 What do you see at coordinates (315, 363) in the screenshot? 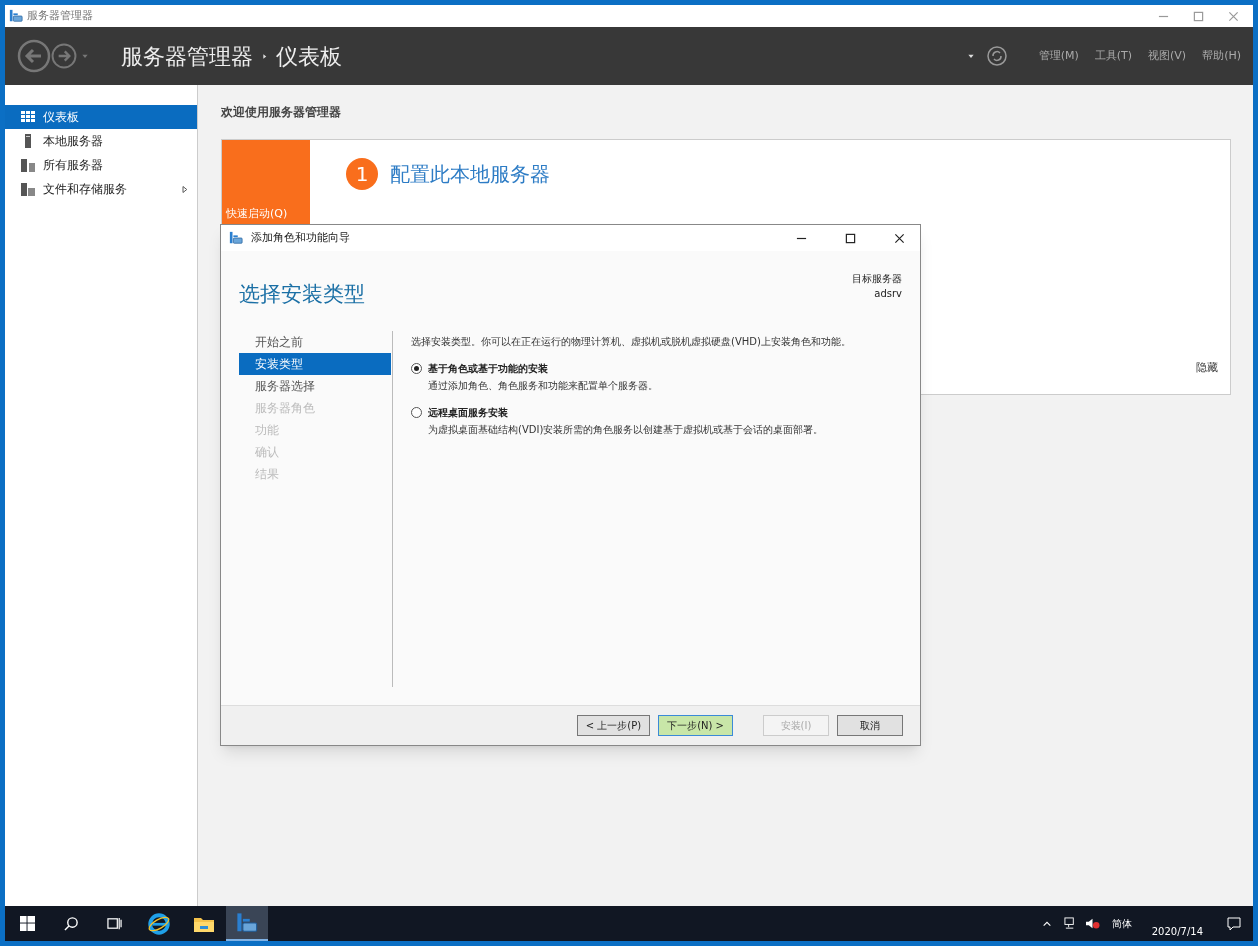
I see `wizard-step: 安装类型` at bounding box center [315, 363].